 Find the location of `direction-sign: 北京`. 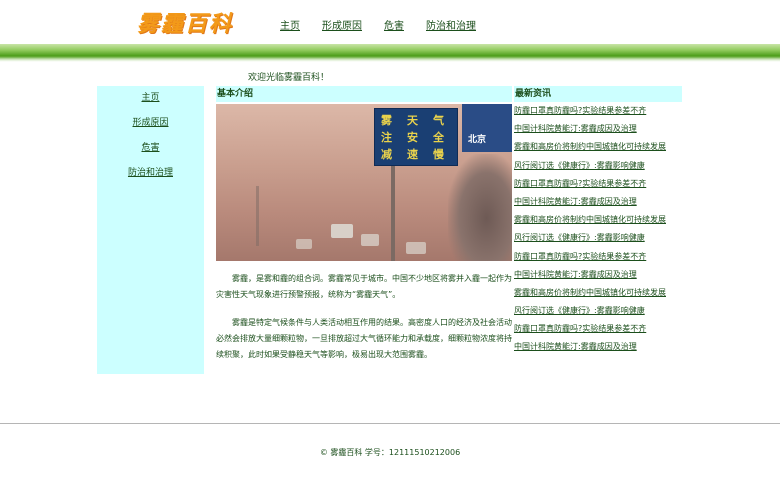

direction-sign: 北京 is located at coordinates (487, 128).